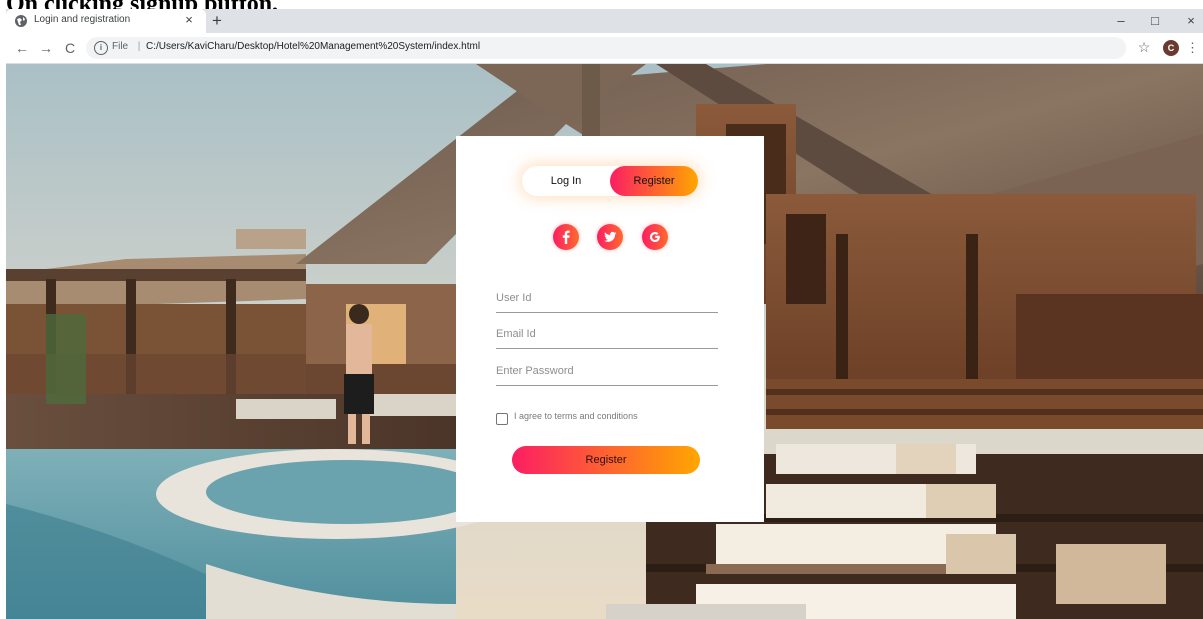 The height and width of the screenshot is (619, 1203). What do you see at coordinates (120, 46) in the screenshot?
I see `address-scheme-label: File` at bounding box center [120, 46].